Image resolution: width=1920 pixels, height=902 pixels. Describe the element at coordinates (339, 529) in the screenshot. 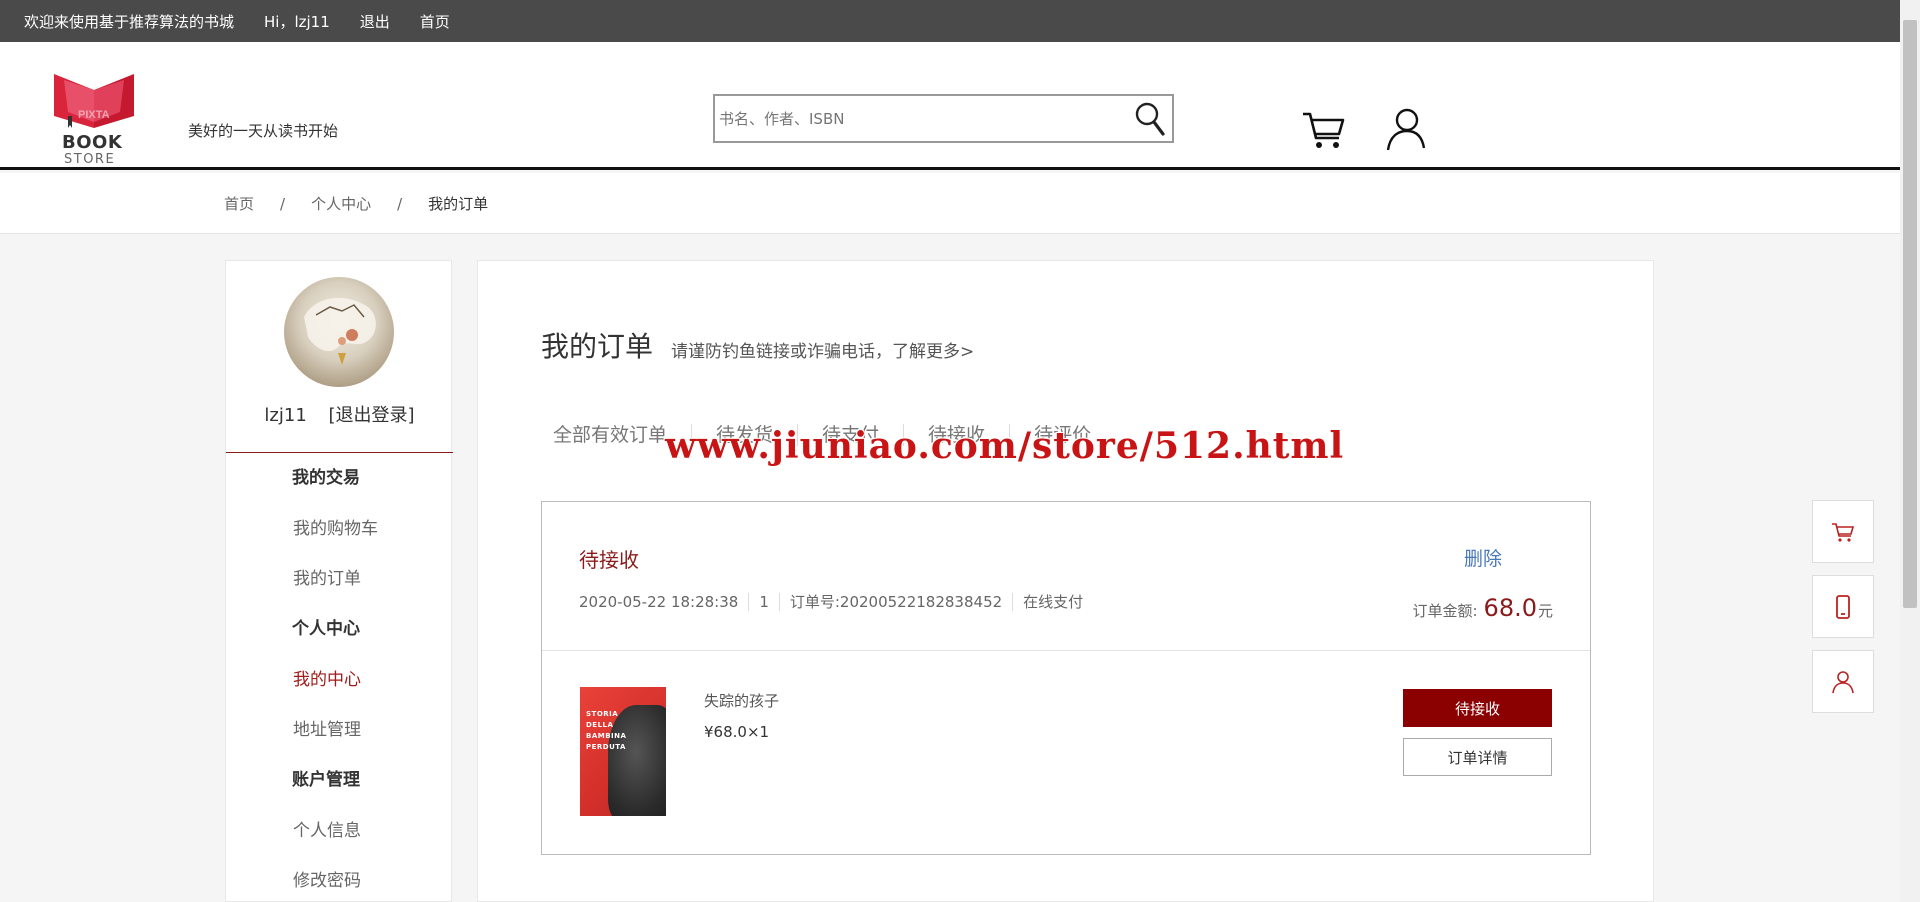

I see `sidebar-item-cart: 我的购物车` at that location.